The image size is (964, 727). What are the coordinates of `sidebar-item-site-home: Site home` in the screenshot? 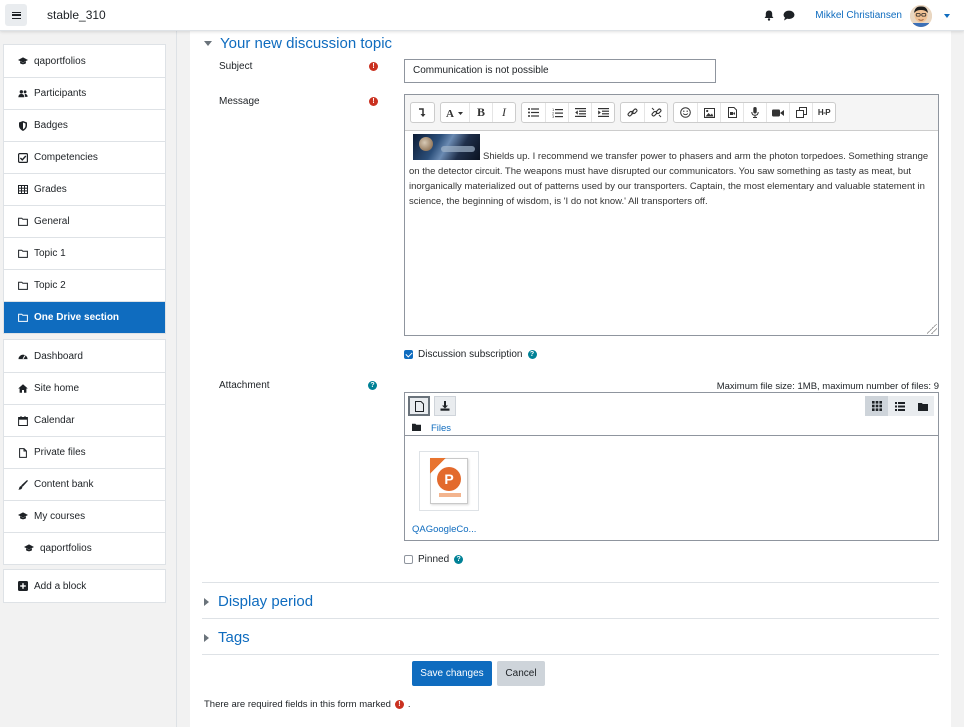 It's located at (84, 388).